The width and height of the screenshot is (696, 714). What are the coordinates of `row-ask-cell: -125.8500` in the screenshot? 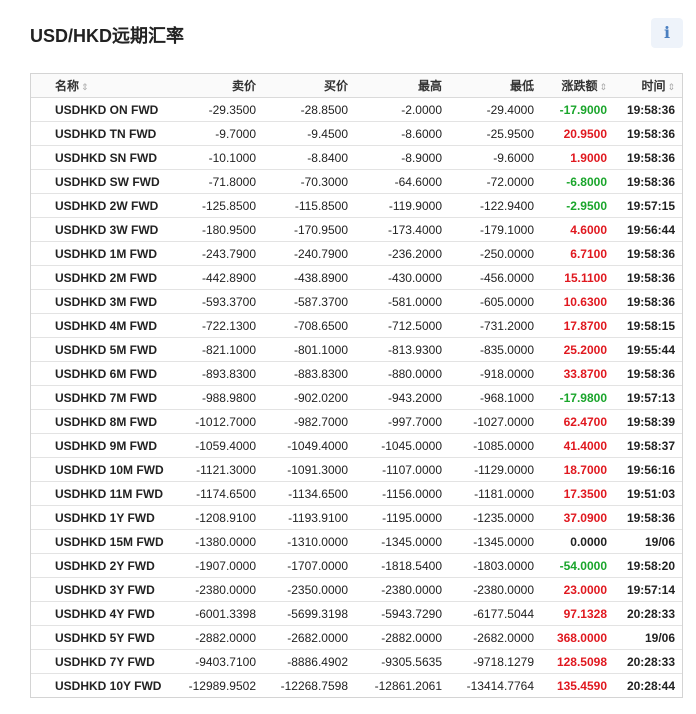 It's located at (216, 205).